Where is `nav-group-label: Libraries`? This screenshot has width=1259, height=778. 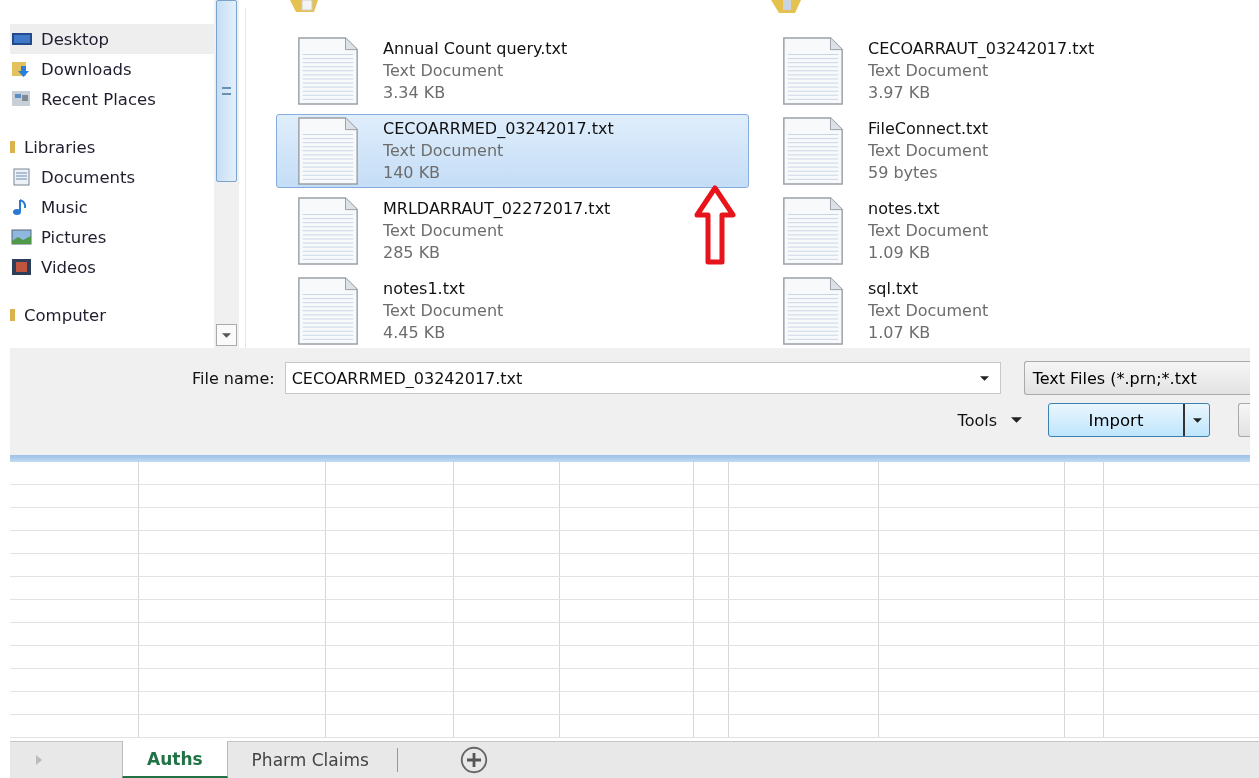
nav-group-label: Libraries is located at coordinates (60, 147).